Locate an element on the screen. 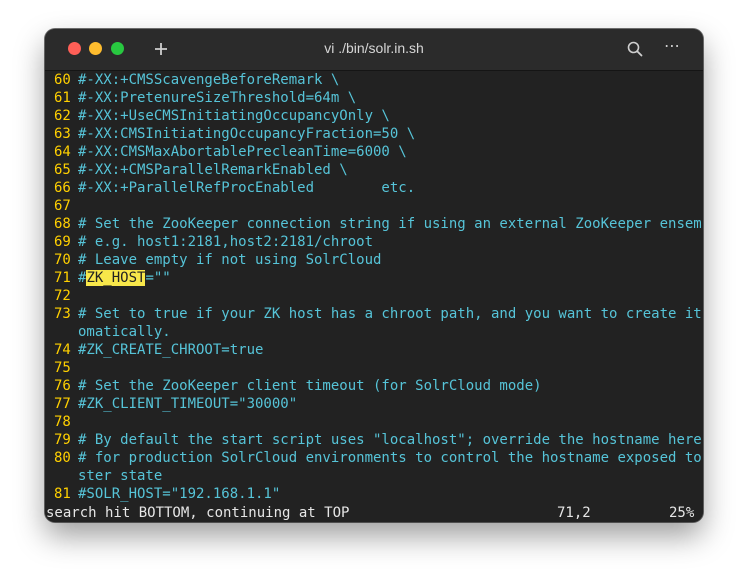  line-number: 81 is located at coordinates (62, 494).